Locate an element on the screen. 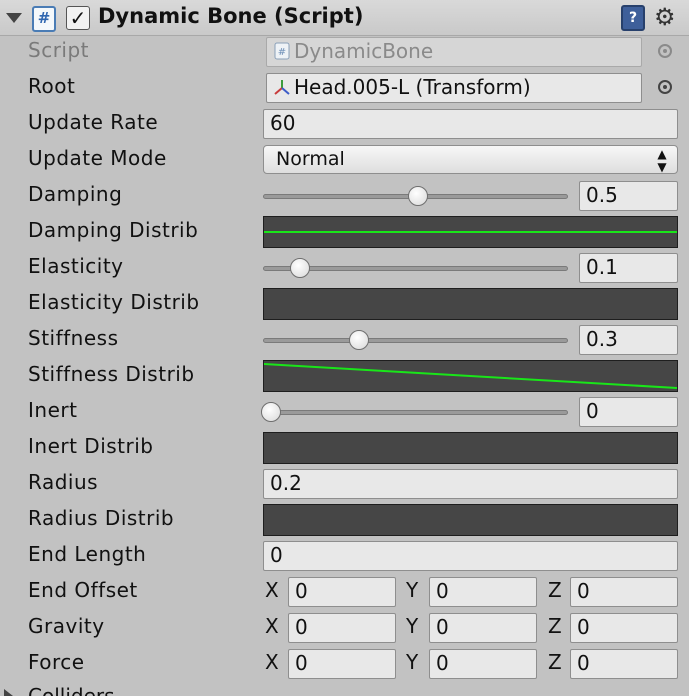 This screenshot has height=696, width=689. inert-slider-track is located at coordinates (415, 412).